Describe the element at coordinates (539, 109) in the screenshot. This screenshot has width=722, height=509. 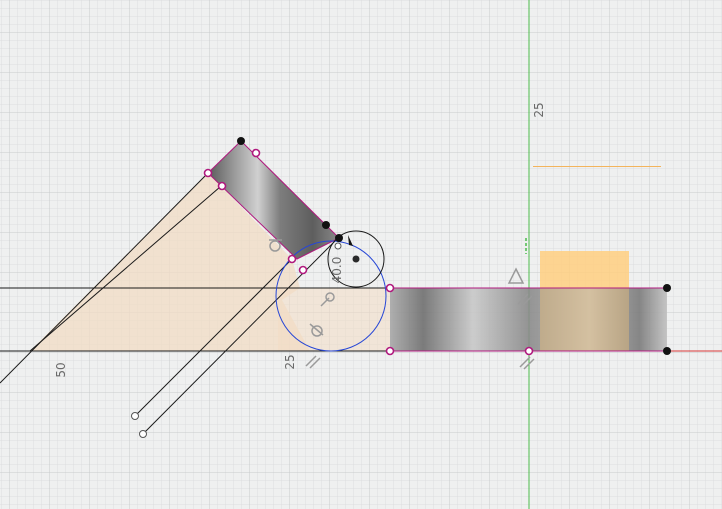
I see `ruler-label-y-25: 25` at that location.